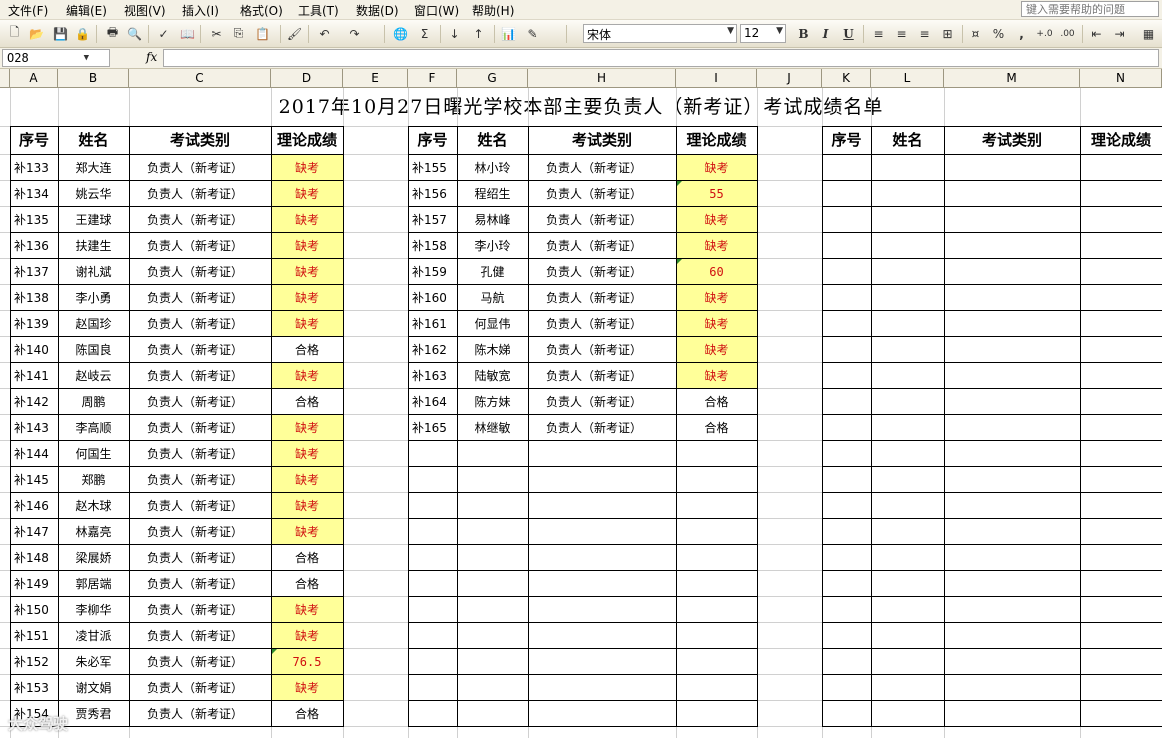 This screenshot has width=1162, height=738. What do you see at coordinates (825, 33) in the screenshot?
I see `italic-button: I` at bounding box center [825, 33].